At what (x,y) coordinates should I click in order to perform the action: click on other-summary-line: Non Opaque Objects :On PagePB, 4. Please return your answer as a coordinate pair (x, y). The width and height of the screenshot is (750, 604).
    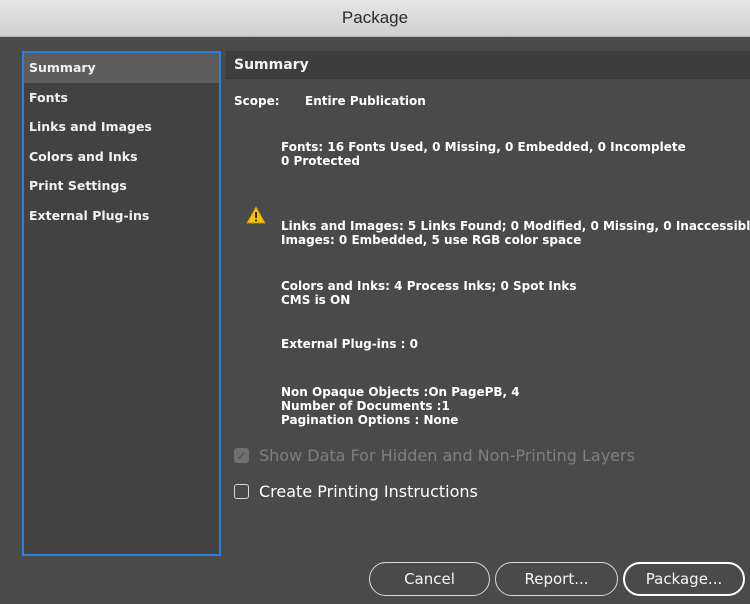
    Looking at the image, I should click on (400, 392).